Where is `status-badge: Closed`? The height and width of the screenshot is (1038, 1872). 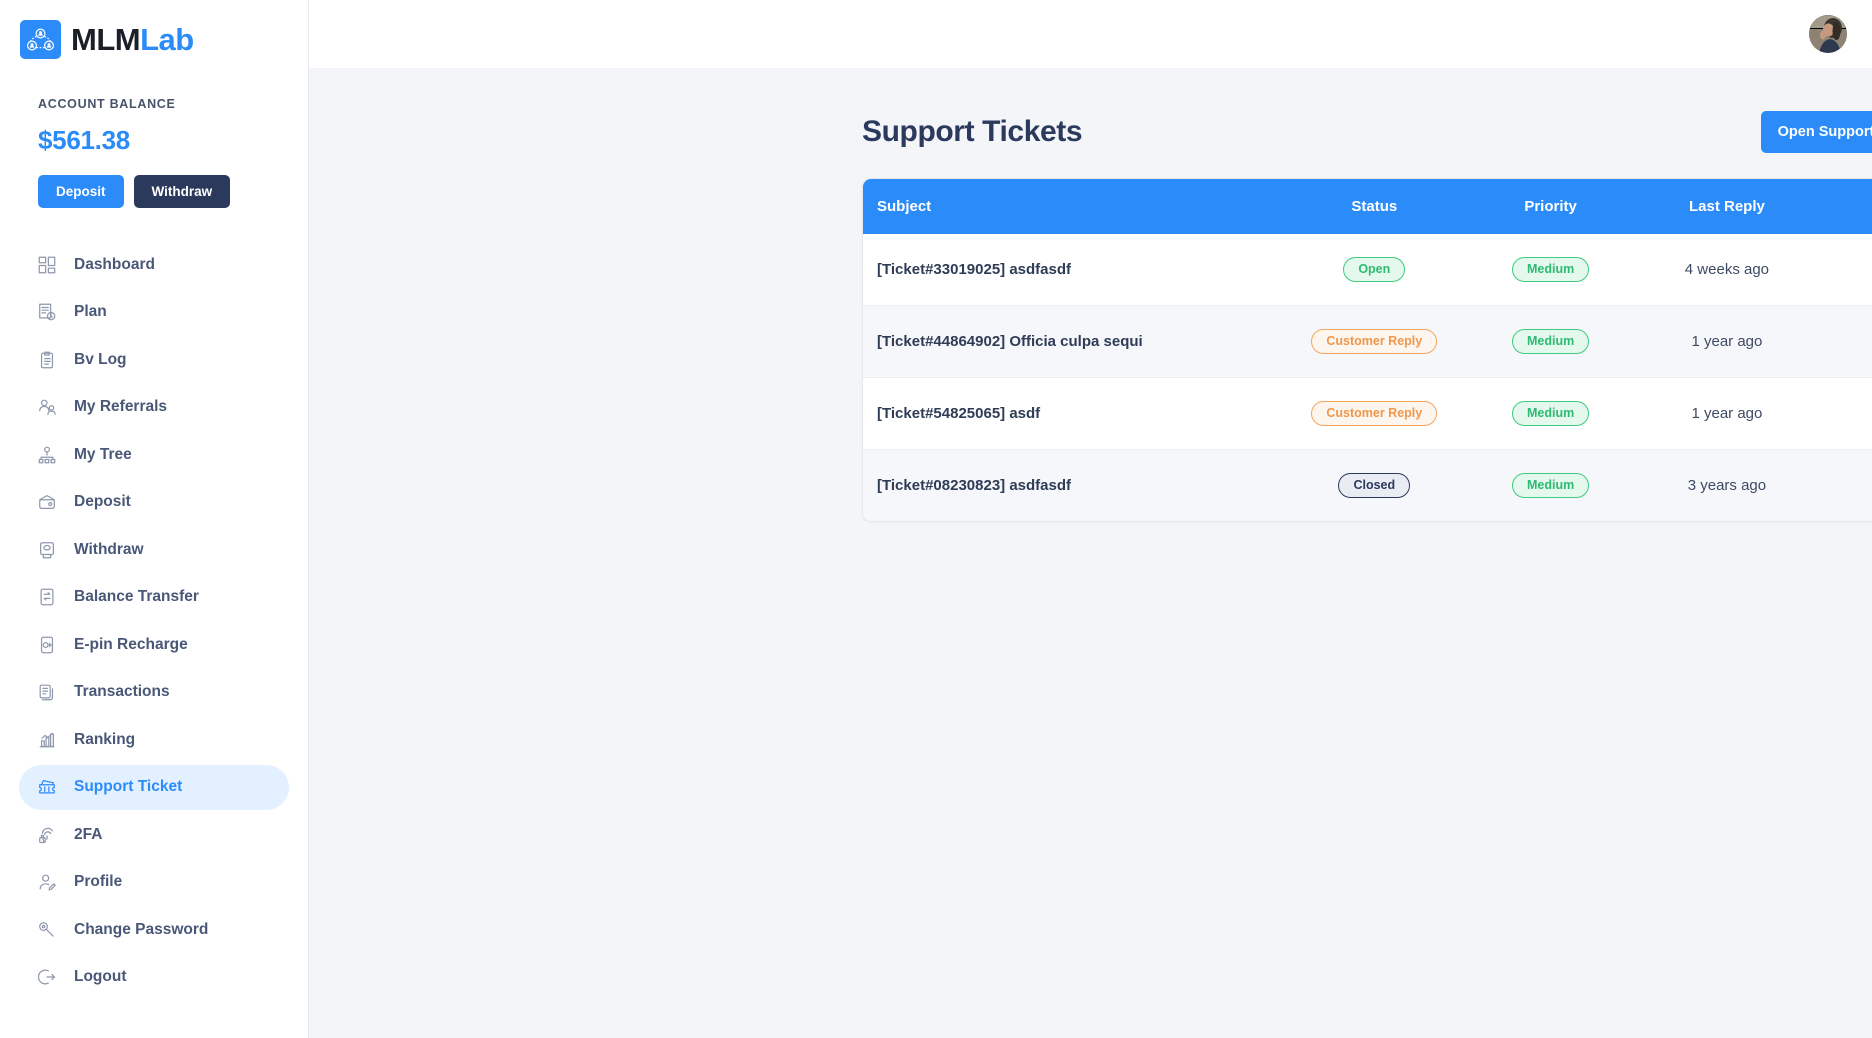
status-badge: Closed is located at coordinates (1374, 485).